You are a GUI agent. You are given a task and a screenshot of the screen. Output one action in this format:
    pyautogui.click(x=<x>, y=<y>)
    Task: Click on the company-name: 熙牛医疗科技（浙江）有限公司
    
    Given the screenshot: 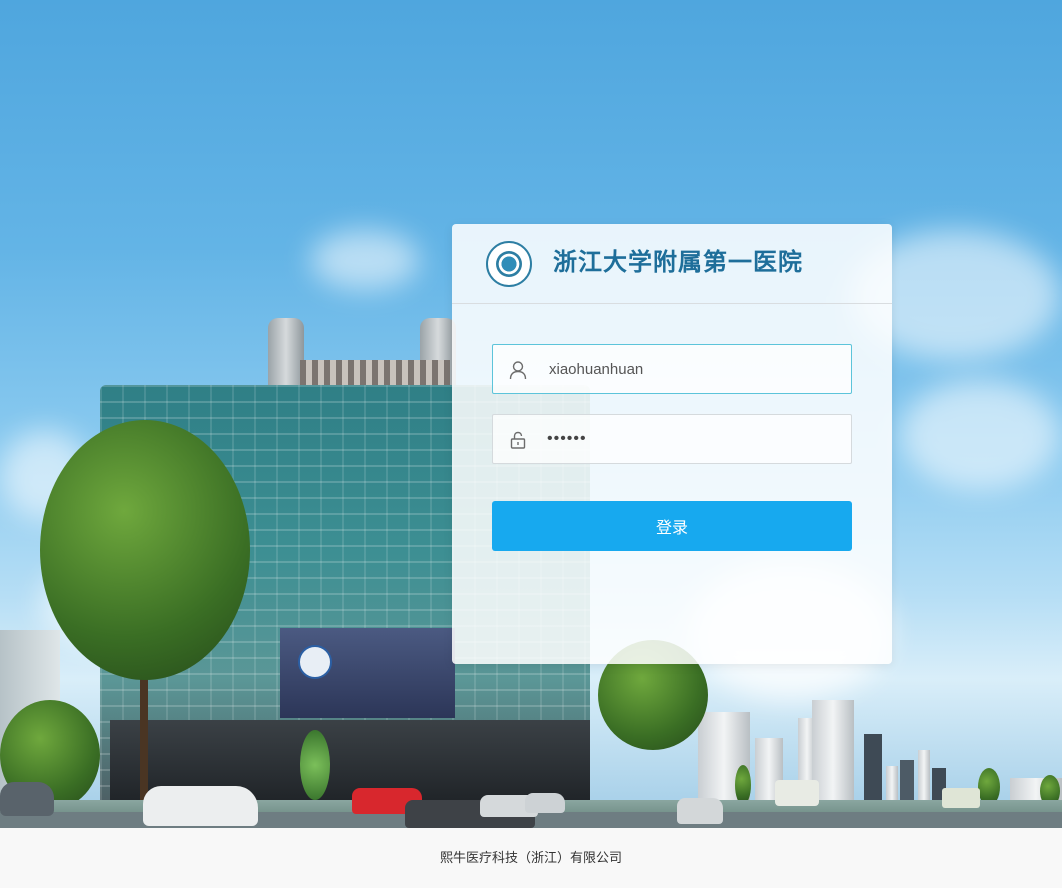 What is the action you would take?
    pyautogui.click(x=530, y=857)
    